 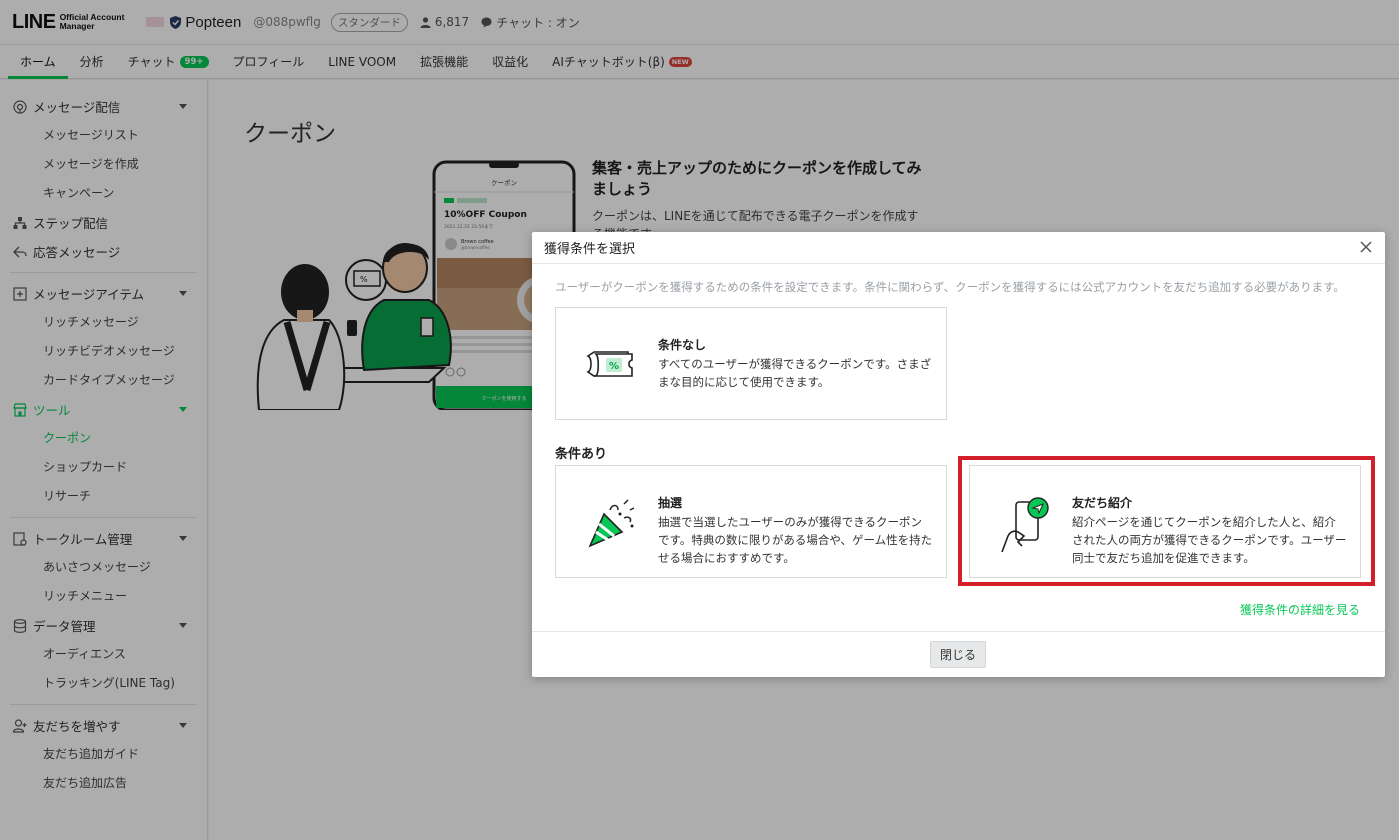 I want to click on modal-footer: 閉じる, so click(x=958, y=654).